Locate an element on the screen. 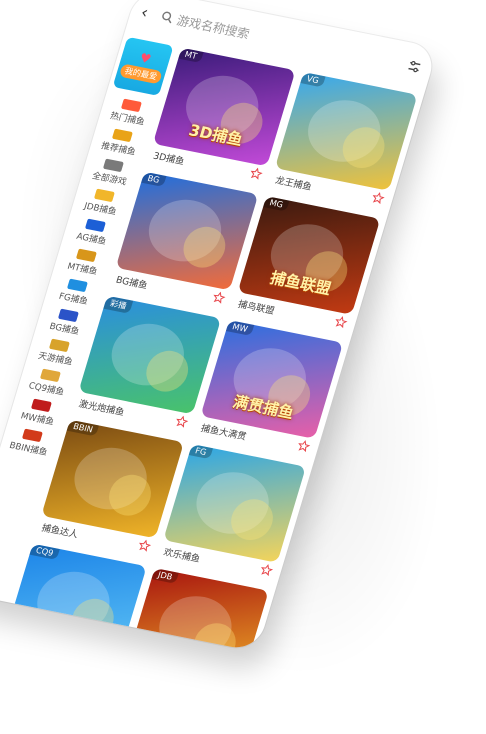 Image resolution: width=486 pixels, height=734 pixels. game-thumbnail: CQ9 is located at coordinates (75, 597).